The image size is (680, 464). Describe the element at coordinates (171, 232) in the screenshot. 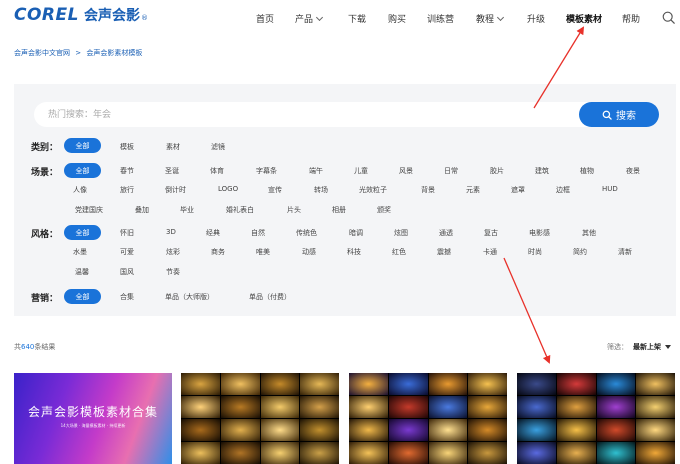

I see `style-tag: 3D` at that location.